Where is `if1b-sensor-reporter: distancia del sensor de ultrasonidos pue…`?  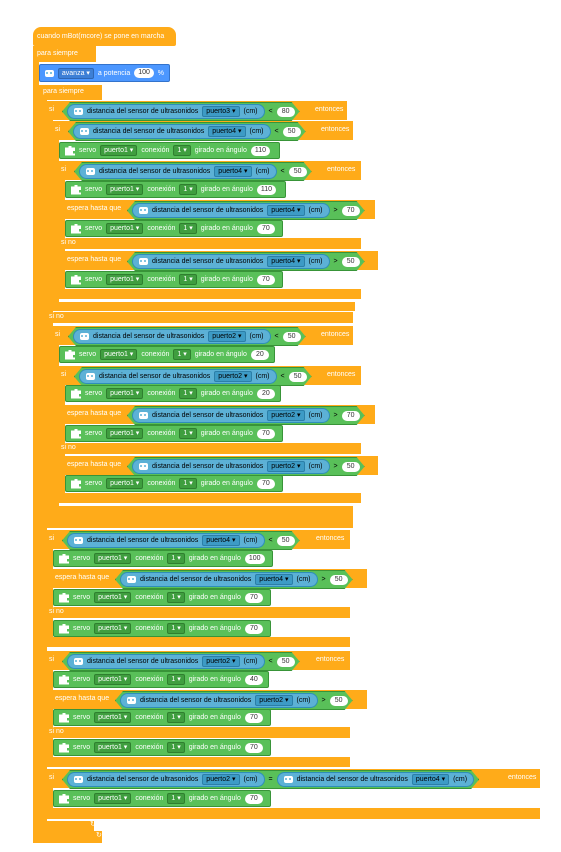 if1b-sensor-reporter: distancia del sensor de ultrasonidos pue… is located at coordinates (178, 171).